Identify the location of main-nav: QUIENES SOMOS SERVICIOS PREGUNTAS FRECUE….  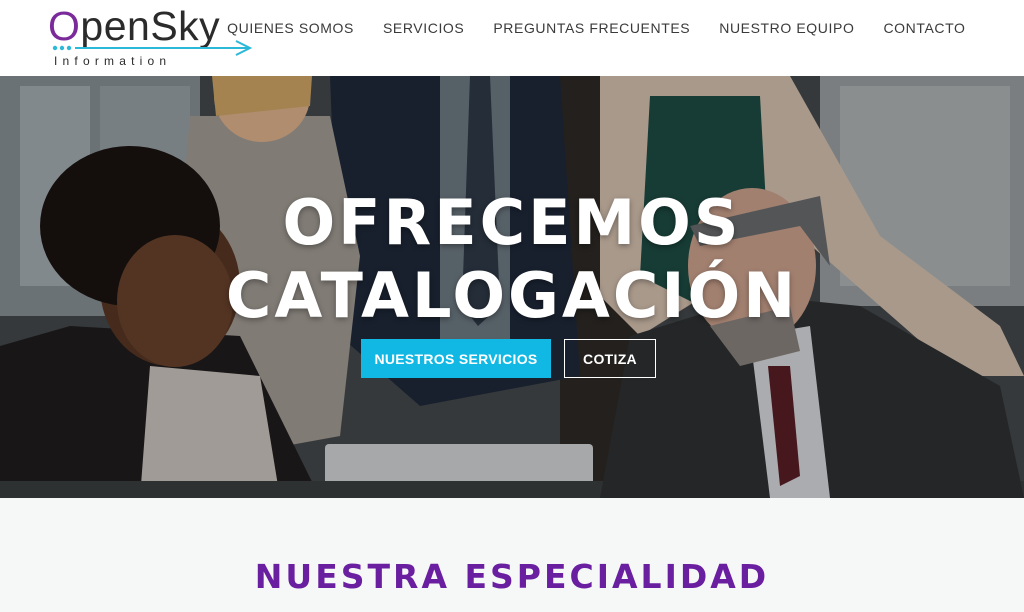
(596, 28).